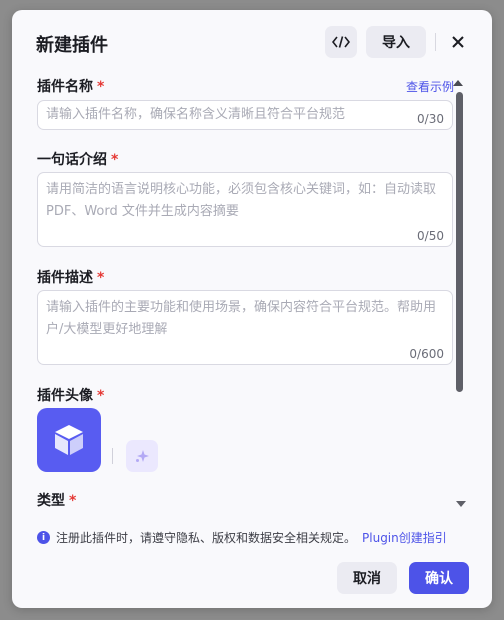  I want to click on plugin-avatar-label: 插件头像 *, so click(70, 395).